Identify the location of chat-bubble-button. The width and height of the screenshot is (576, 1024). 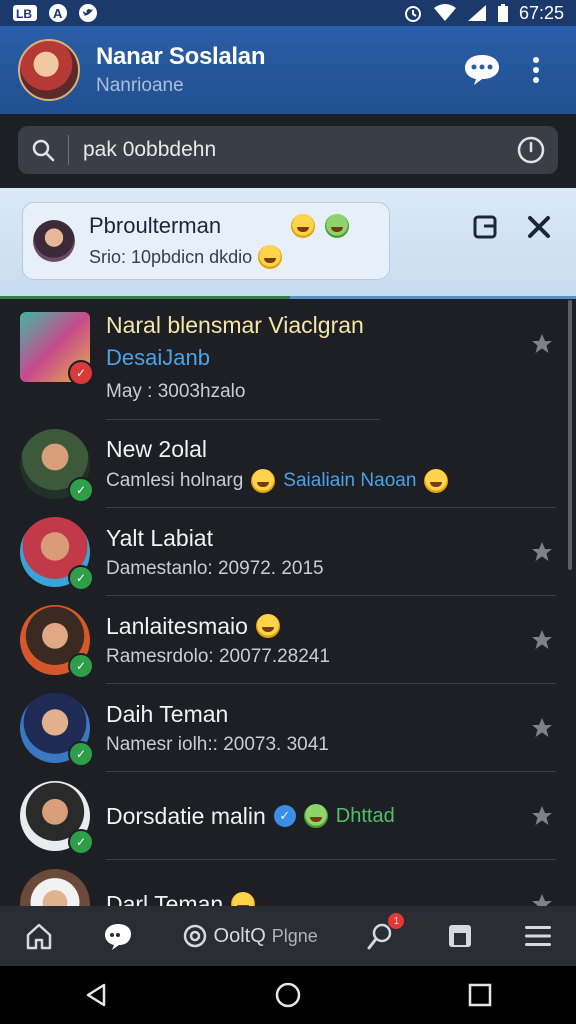
(482, 70).